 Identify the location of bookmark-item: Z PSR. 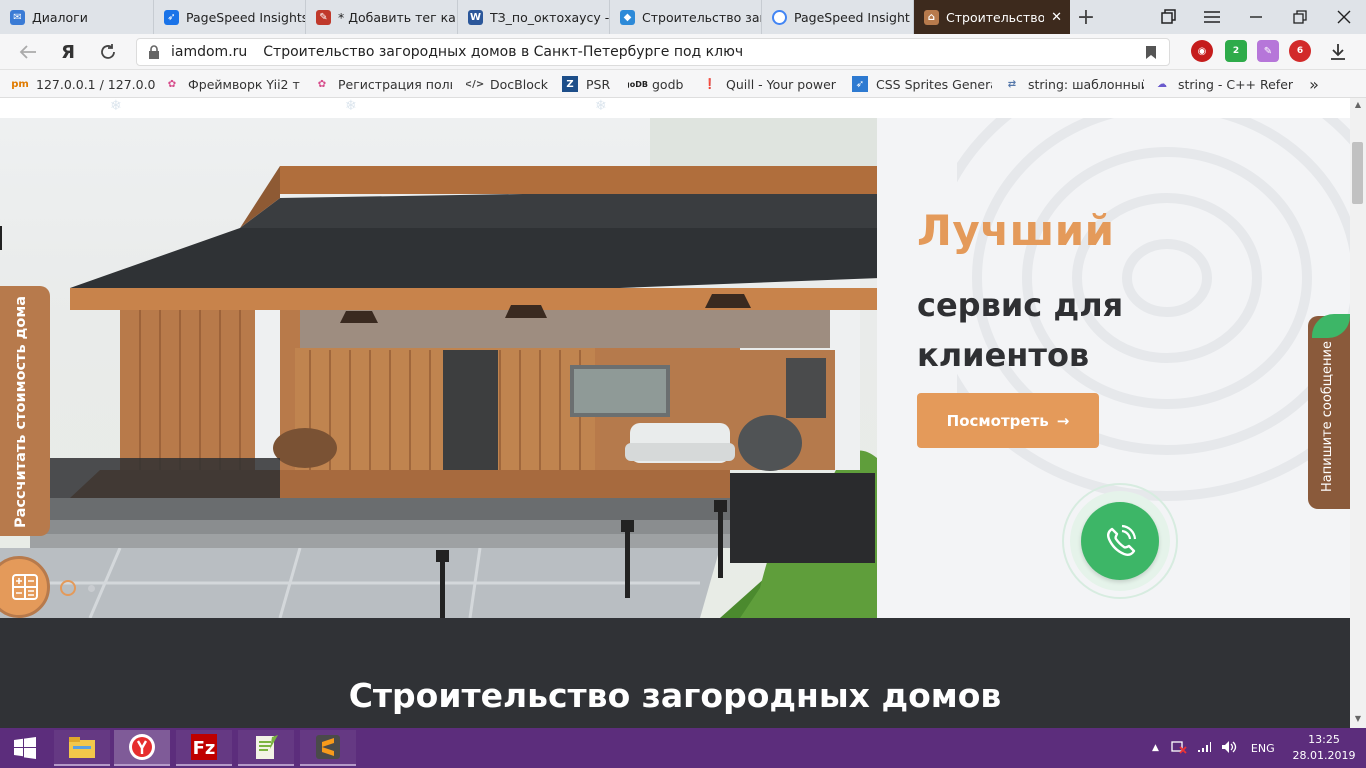
(590, 84).